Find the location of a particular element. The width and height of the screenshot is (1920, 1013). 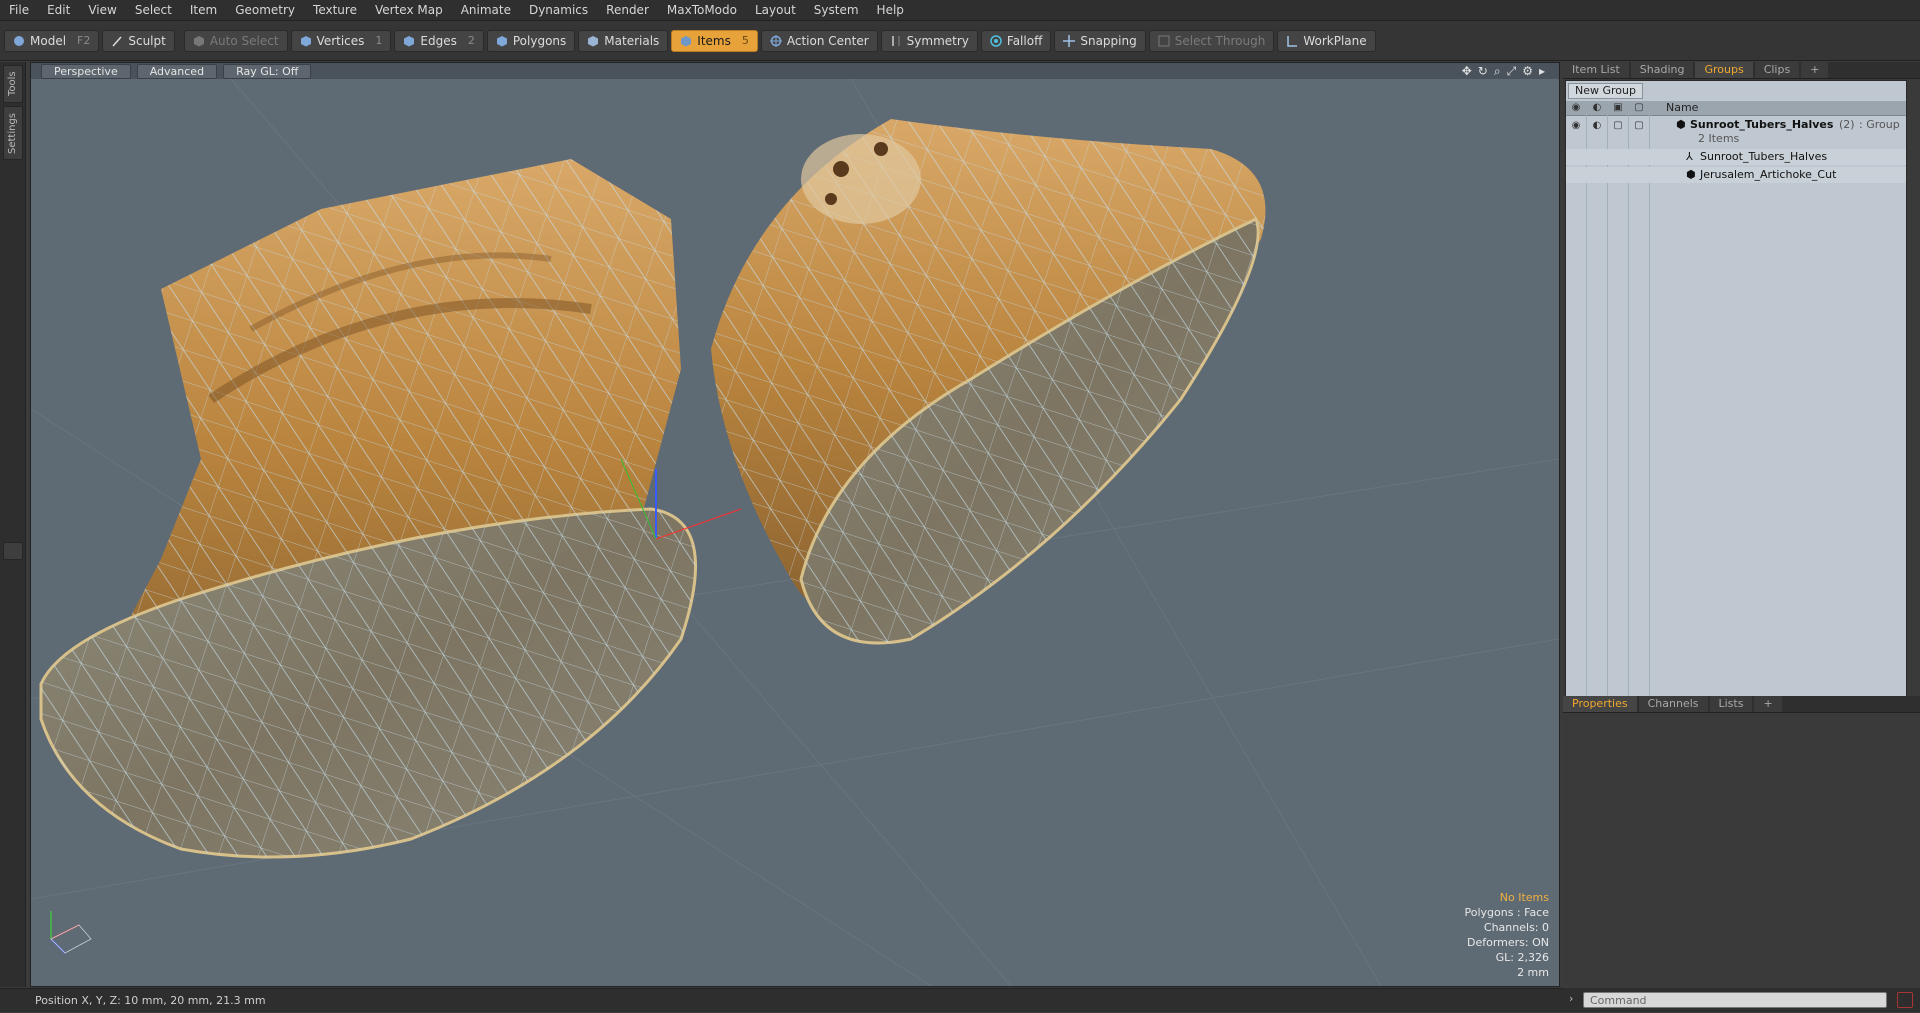

group-items-count: 2 Items is located at coordinates (1719, 138).